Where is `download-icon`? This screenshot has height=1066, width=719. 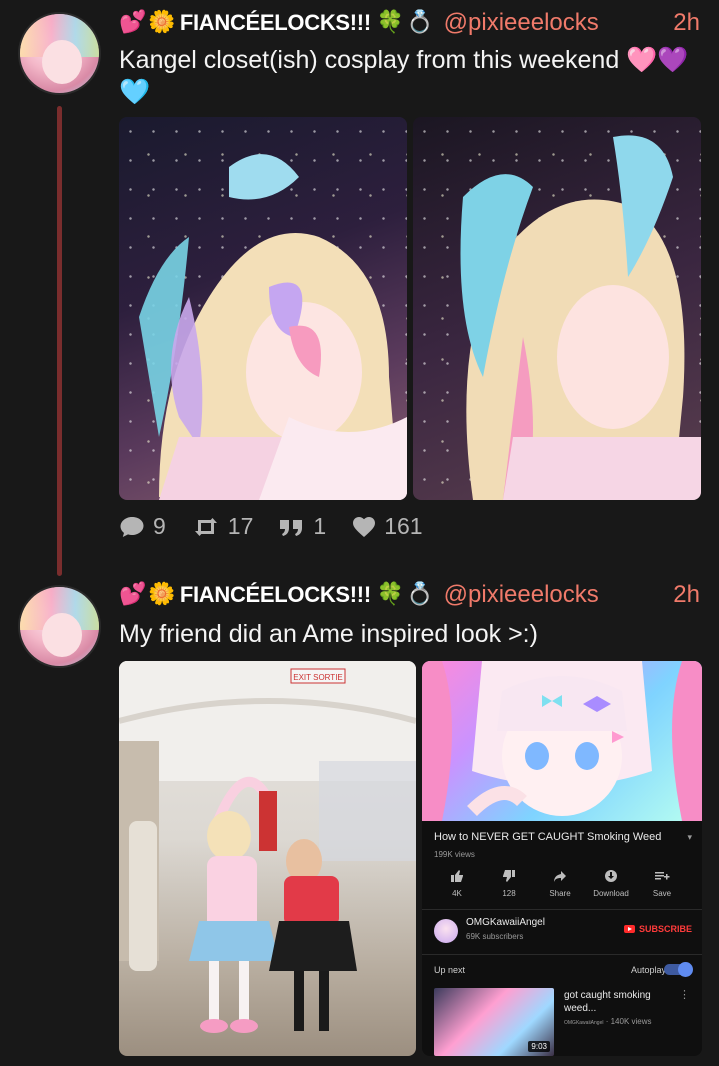 download-icon is located at coordinates (611, 876).